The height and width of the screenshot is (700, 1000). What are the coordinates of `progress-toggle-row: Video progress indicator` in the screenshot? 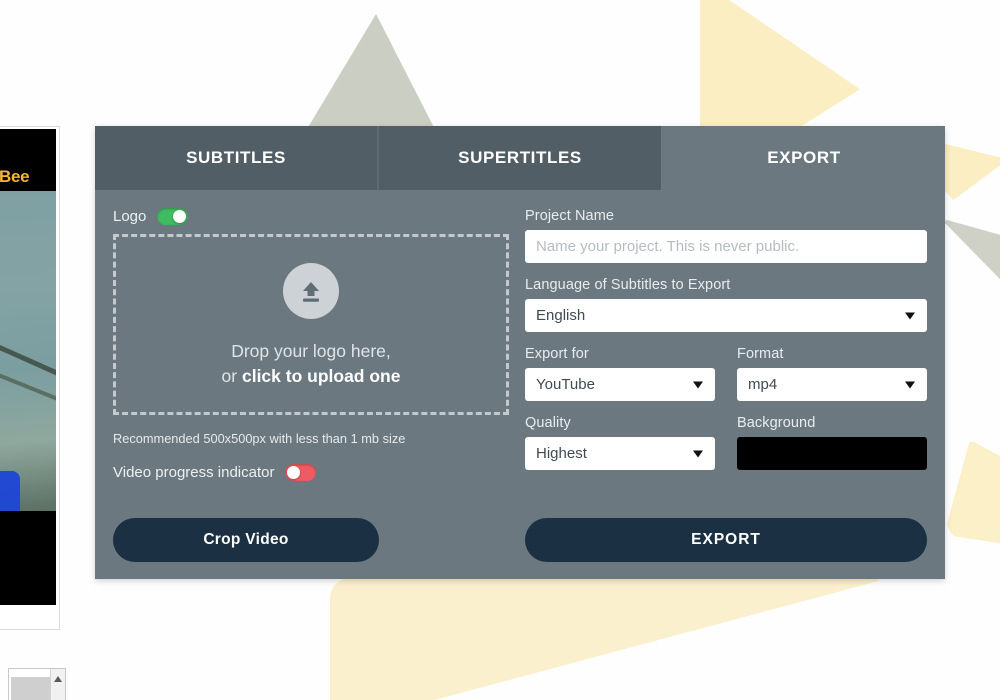 It's located at (311, 472).